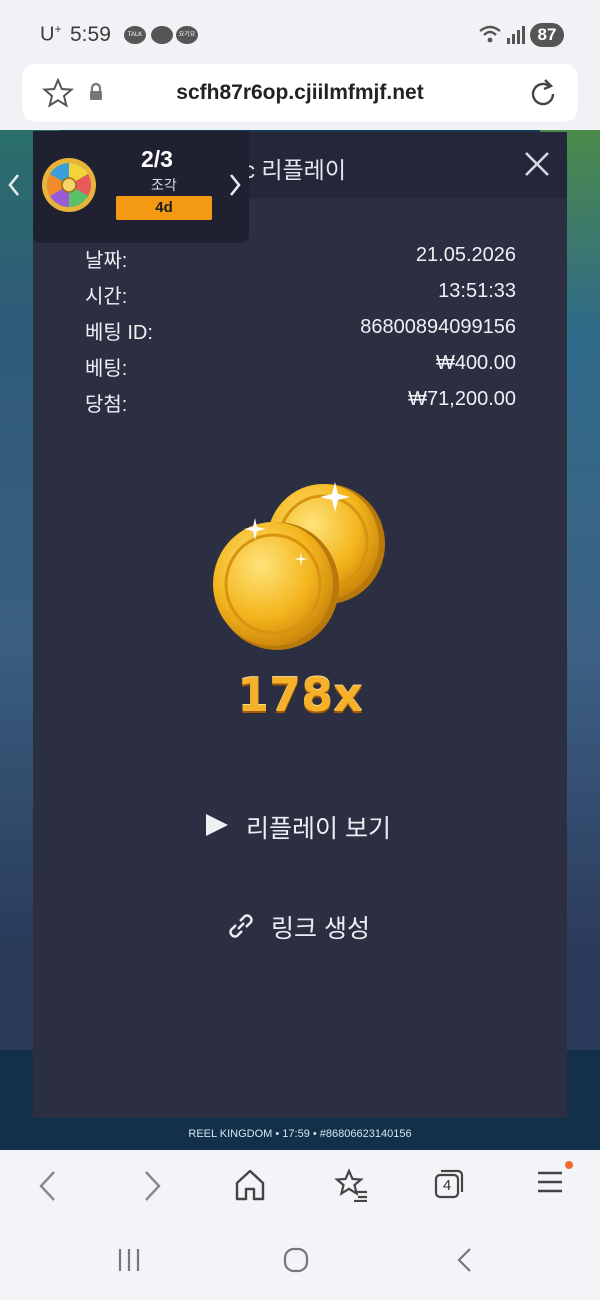  I want to click on watch-replay-label: 리플레이 보기, so click(318, 829).